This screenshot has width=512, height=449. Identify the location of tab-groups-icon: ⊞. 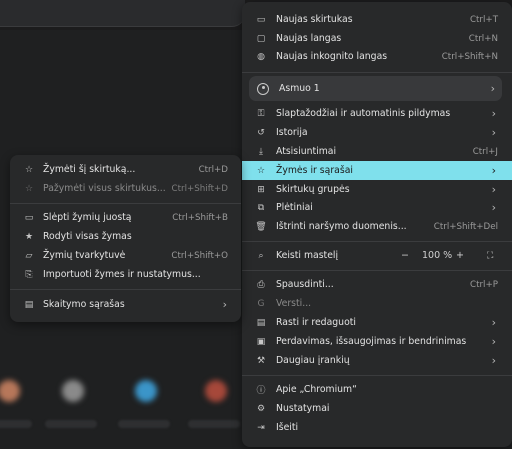
(261, 189).